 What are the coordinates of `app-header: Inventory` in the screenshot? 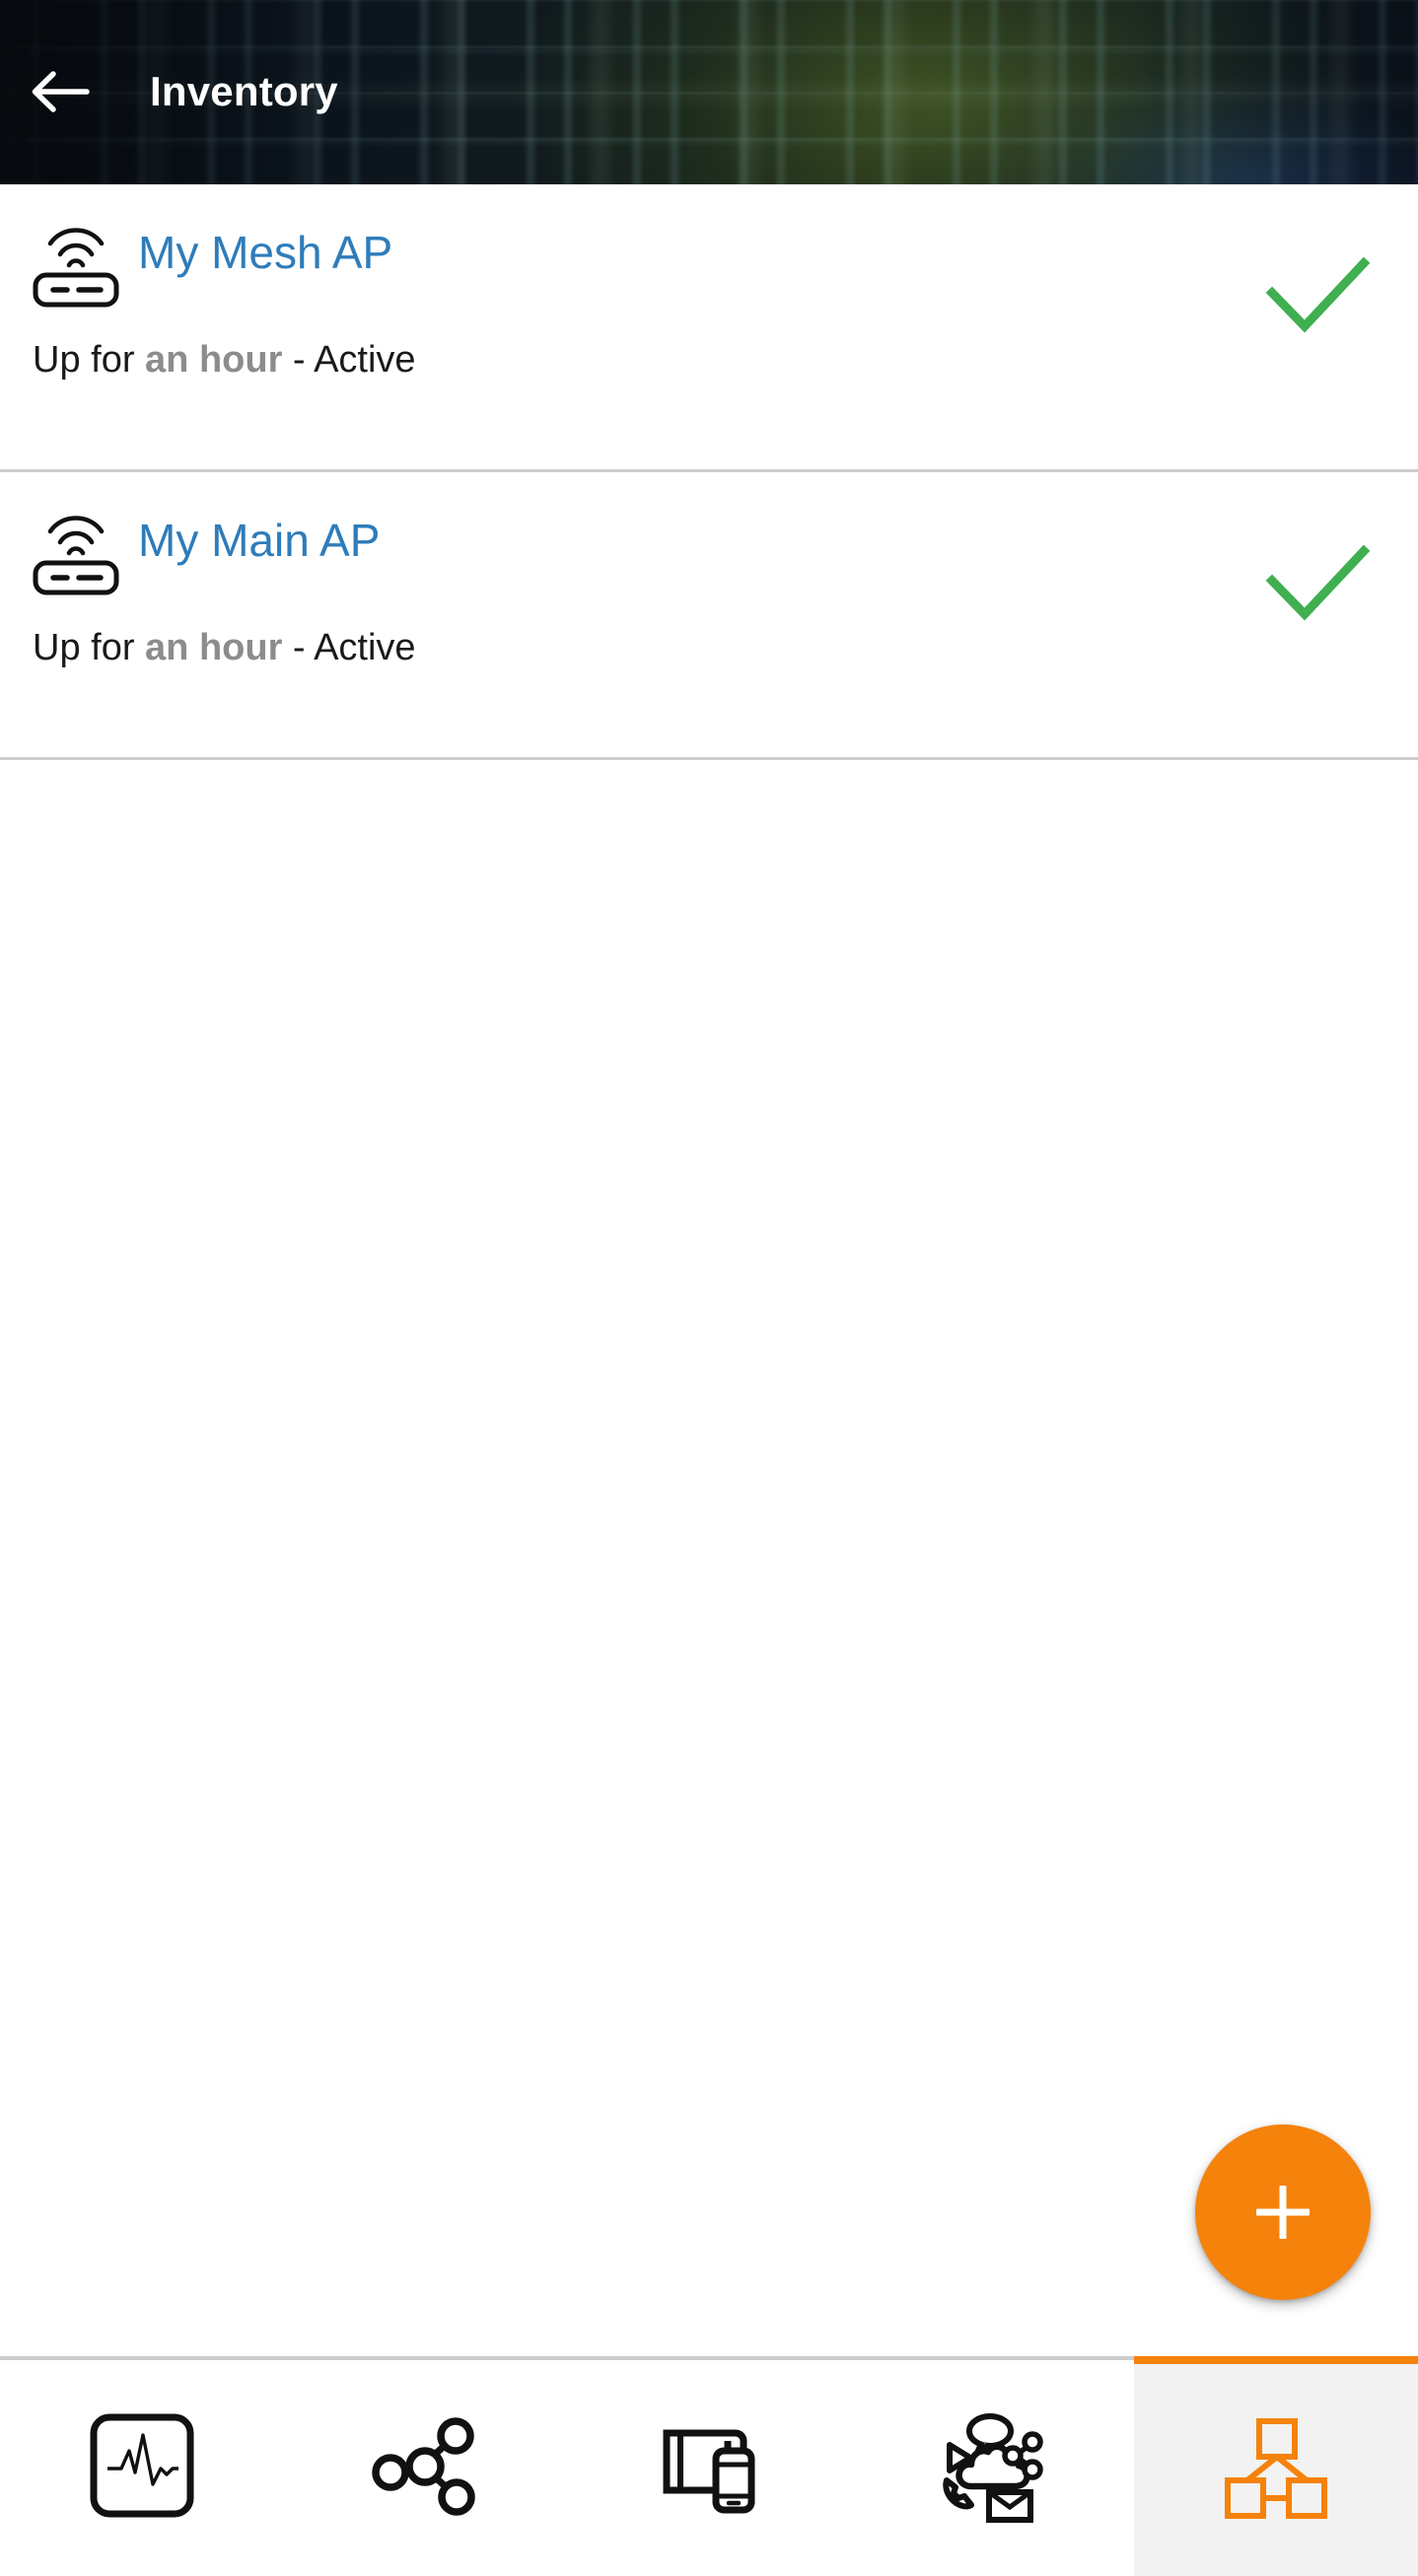 It's located at (709, 92).